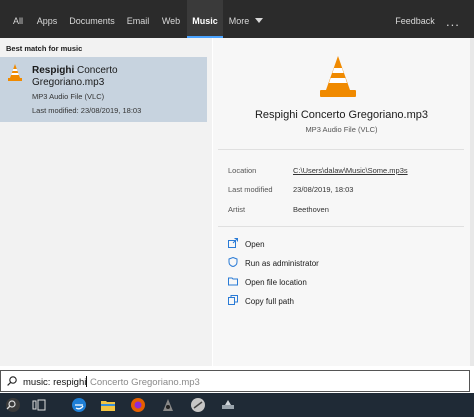 Image resolution: width=474 pixels, height=417 pixels. I want to click on start-icon, so click(13, 405).